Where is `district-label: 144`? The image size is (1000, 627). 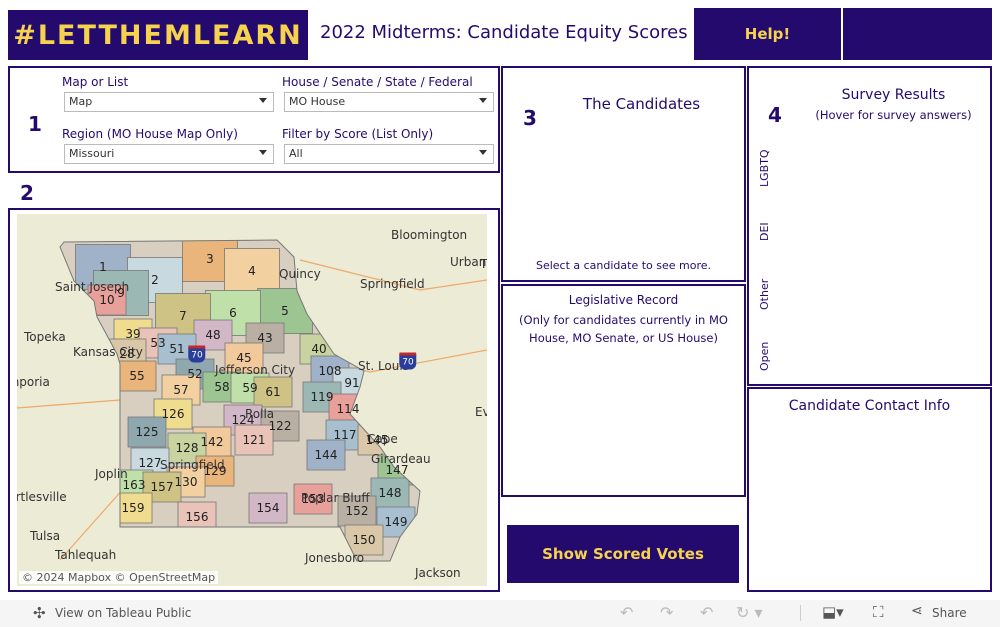
district-label: 144 is located at coordinates (326, 455).